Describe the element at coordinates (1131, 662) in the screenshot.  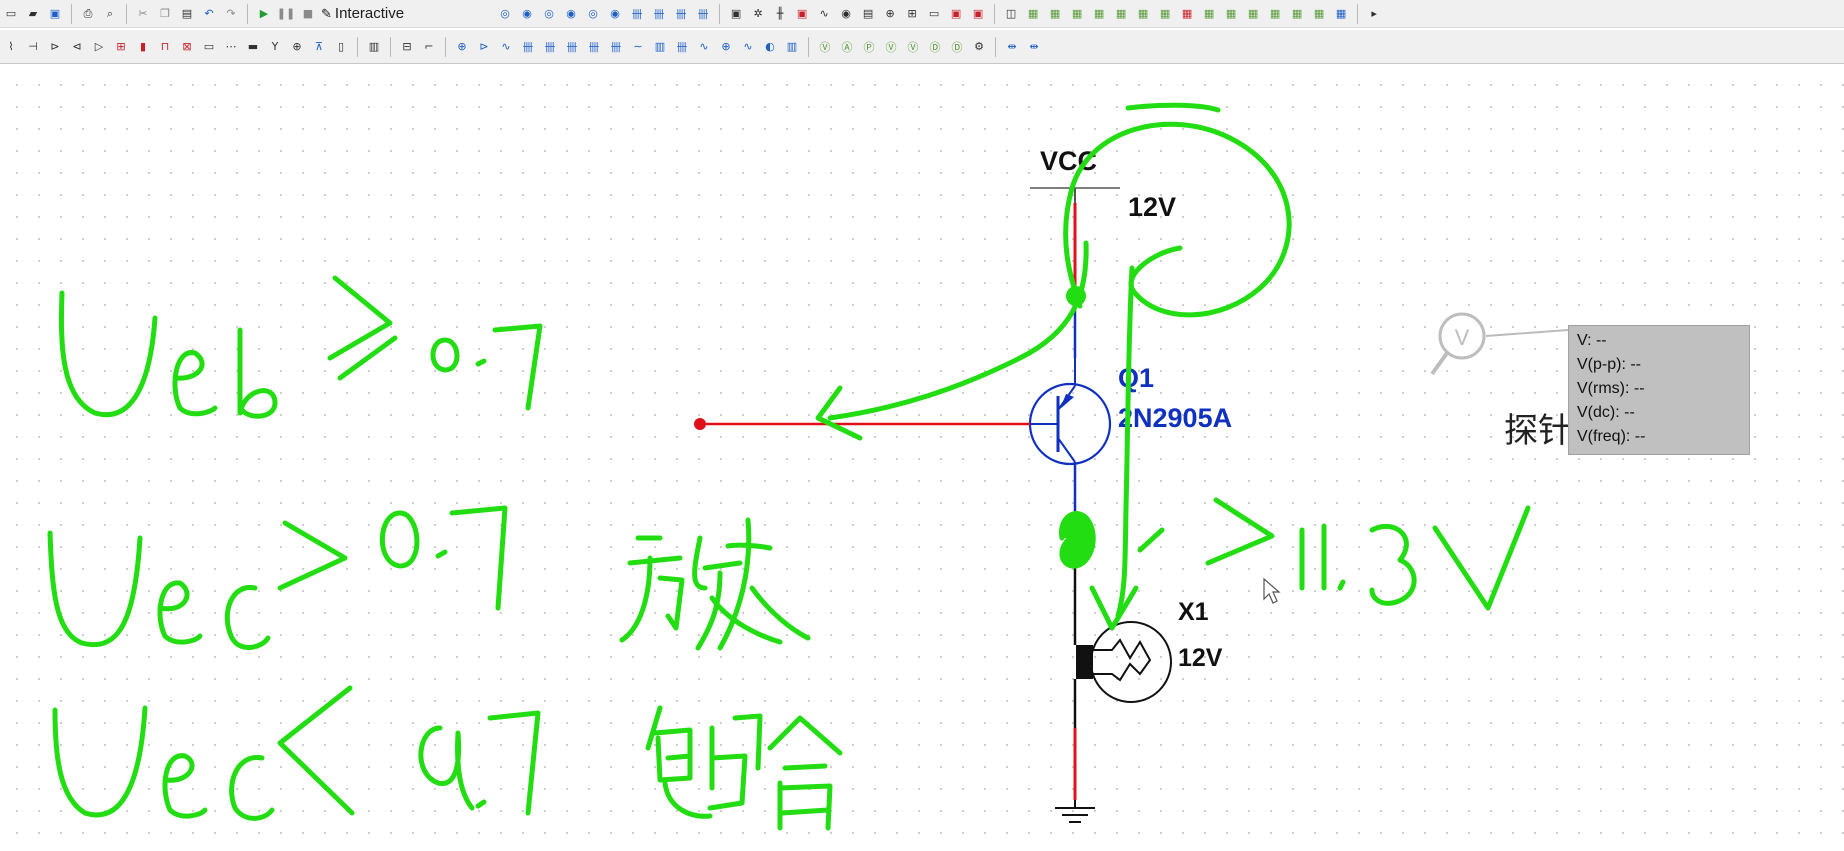
I see `lamp-x1` at that location.